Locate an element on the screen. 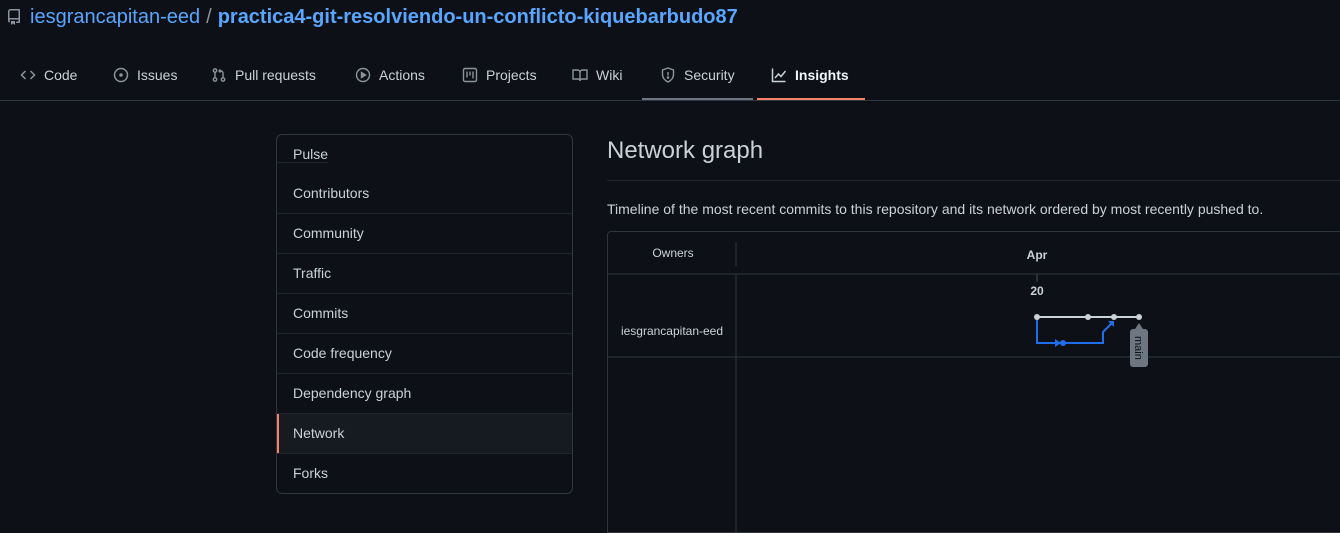 The image size is (1340, 533). tab-projects: Projects is located at coordinates (499, 74).